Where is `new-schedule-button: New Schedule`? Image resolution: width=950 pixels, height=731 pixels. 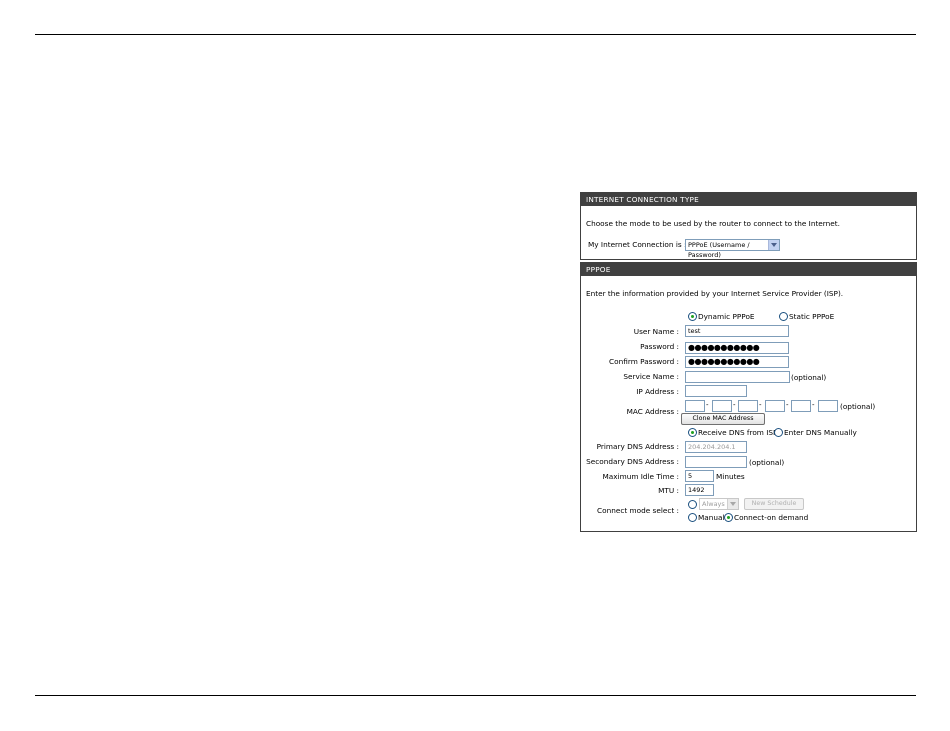 new-schedule-button: New Schedule is located at coordinates (774, 504).